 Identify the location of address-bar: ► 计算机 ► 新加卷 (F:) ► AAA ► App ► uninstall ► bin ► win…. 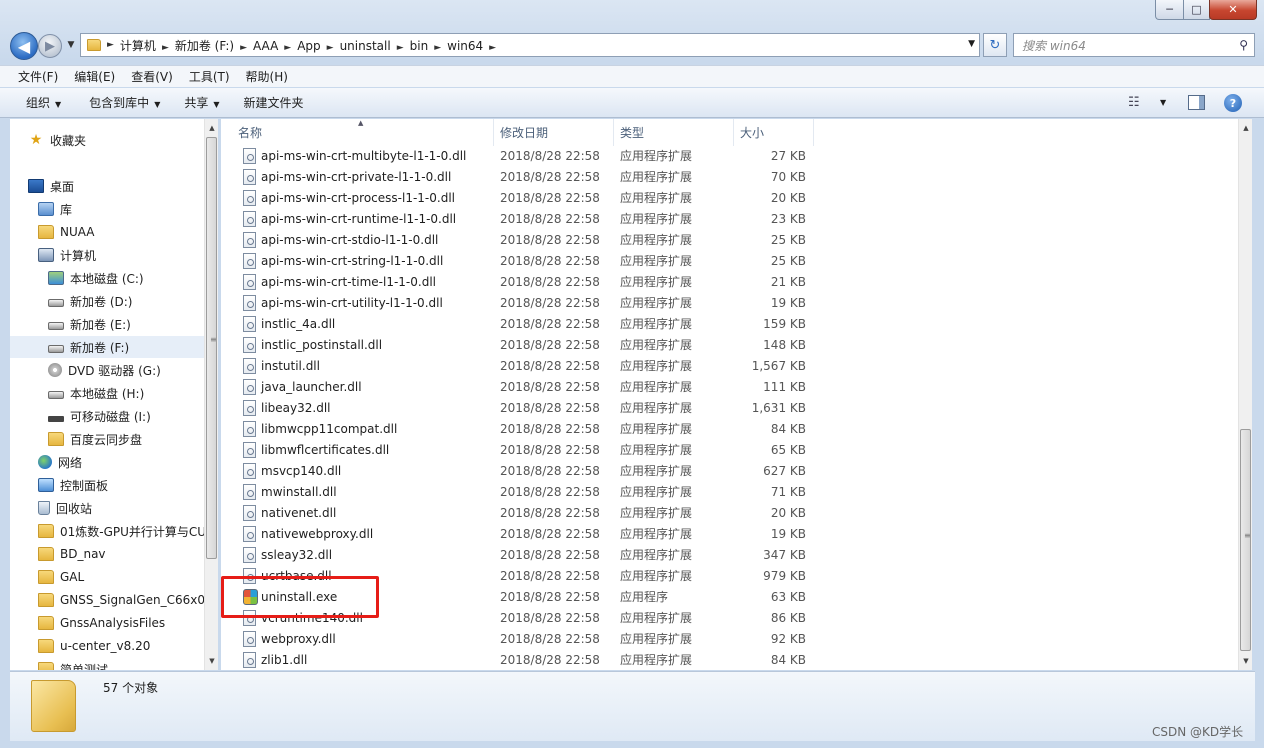
(530, 45).